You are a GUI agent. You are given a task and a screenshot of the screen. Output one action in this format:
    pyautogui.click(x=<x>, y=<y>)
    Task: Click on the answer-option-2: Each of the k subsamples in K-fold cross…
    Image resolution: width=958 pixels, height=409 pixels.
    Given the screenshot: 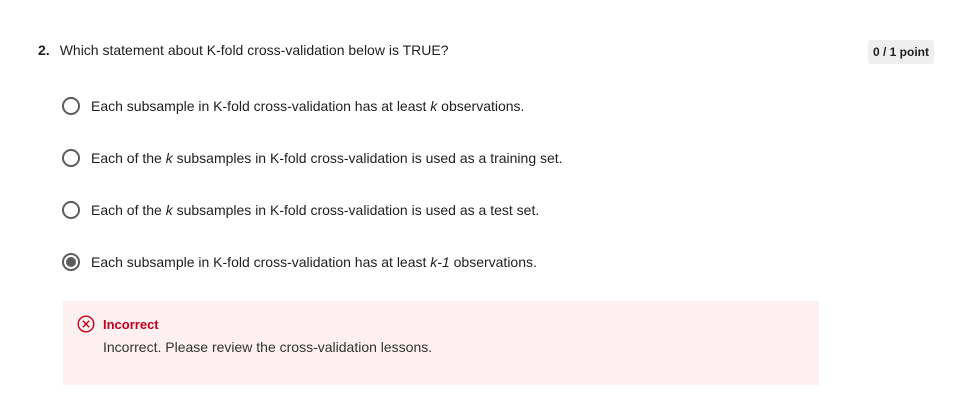 What is the action you would take?
    pyautogui.click(x=312, y=158)
    